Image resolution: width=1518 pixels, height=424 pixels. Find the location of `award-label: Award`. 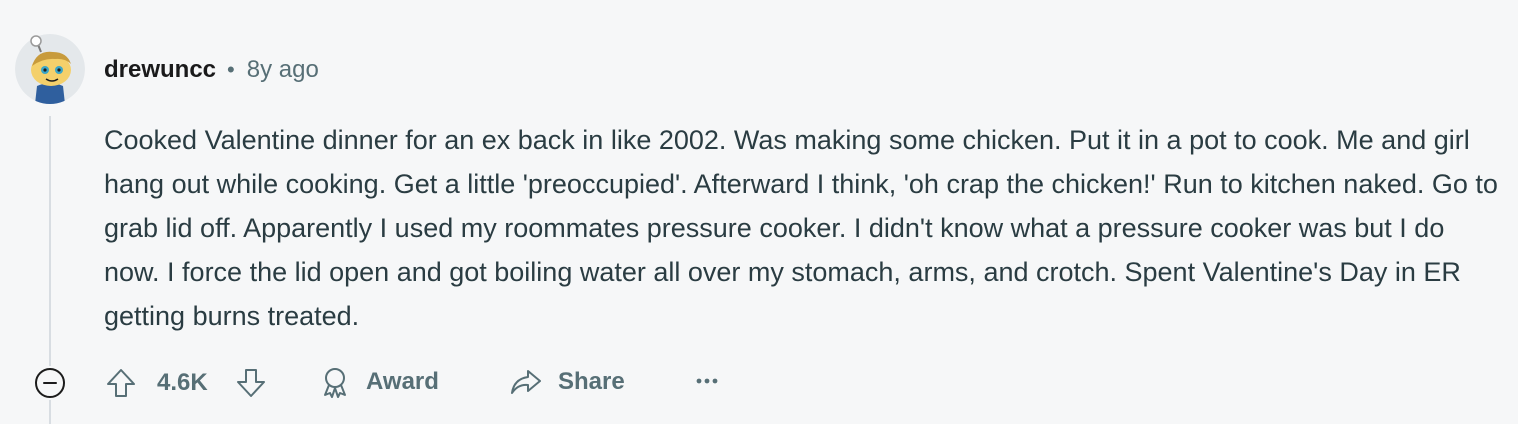

award-label: Award is located at coordinates (402, 381).